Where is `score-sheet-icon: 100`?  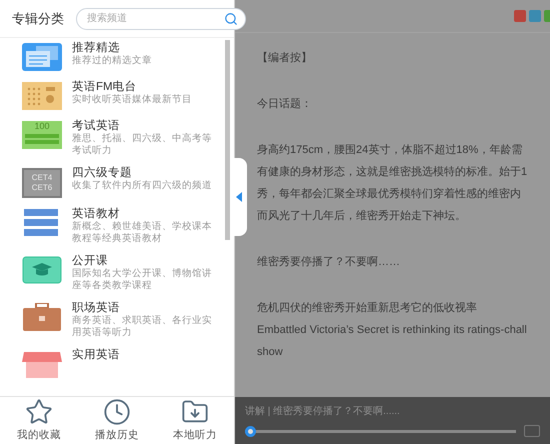 score-sheet-icon: 100 is located at coordinates (42, 135).